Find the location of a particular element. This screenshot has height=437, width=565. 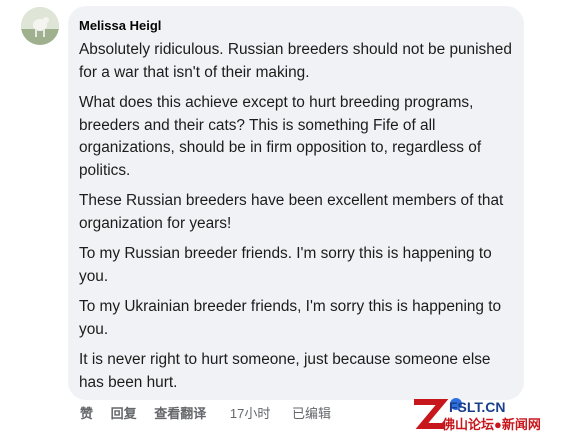

avatar is located at coordinates (40, 26).